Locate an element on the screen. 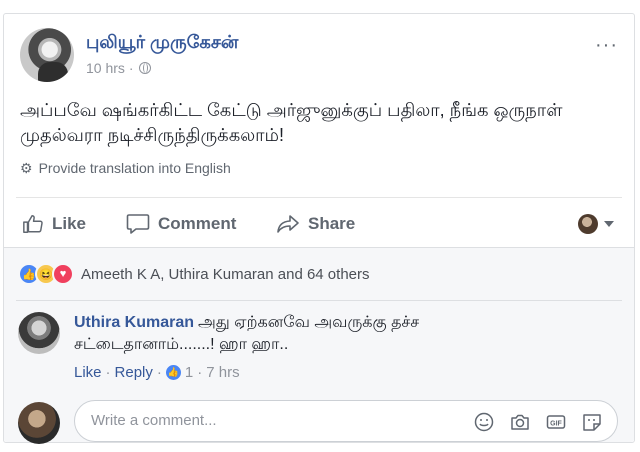 The width and height of the screenshot is (640, 452). viewer-avatar is located at coordinates (588, 224).